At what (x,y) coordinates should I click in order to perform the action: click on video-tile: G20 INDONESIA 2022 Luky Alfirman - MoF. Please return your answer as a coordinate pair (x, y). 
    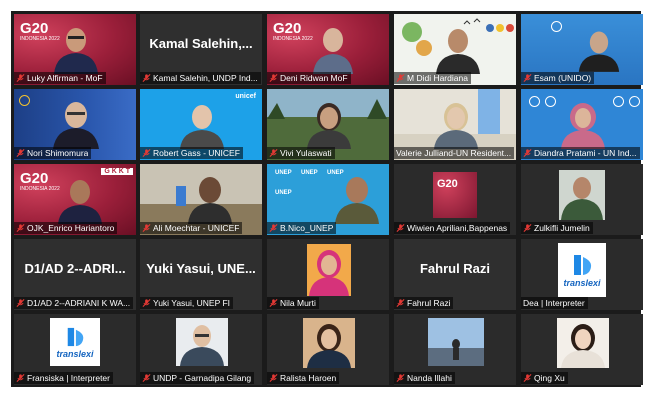
    Looking at the image, I should click on (75, 49).